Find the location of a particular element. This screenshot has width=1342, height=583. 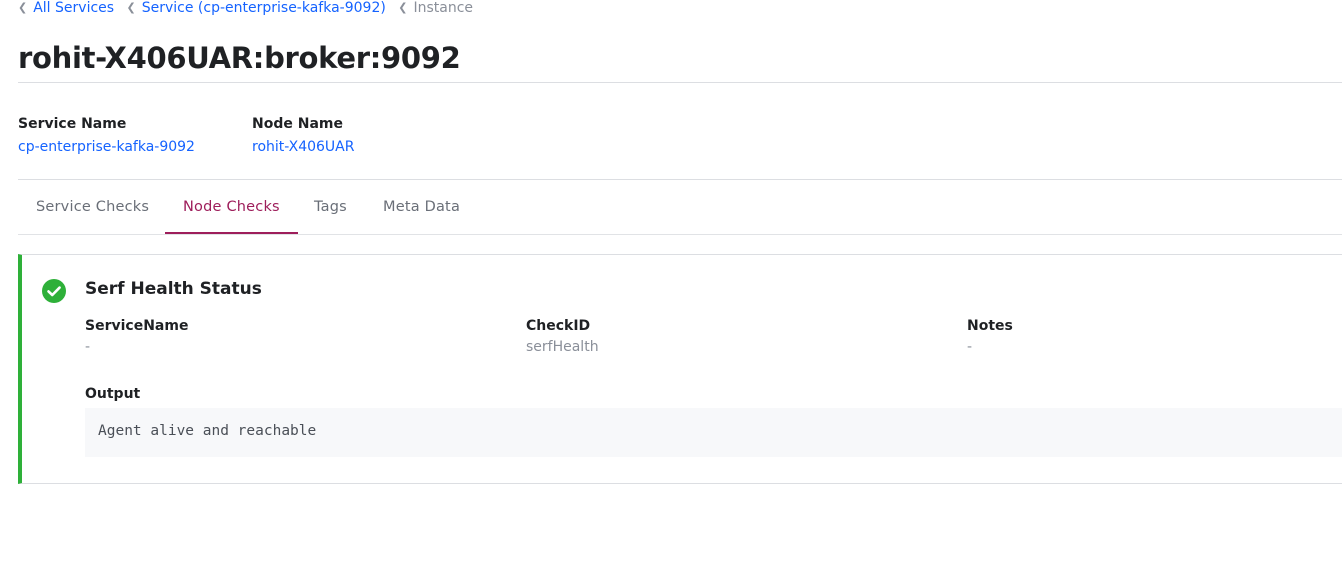

tab-meta-data: Meta Data is located at coordinates (421, 206).